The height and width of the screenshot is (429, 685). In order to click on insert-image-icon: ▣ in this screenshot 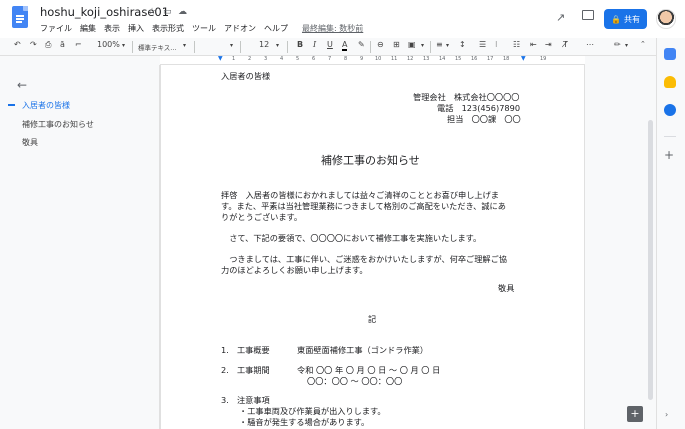, I will do `click(412, 44)`.